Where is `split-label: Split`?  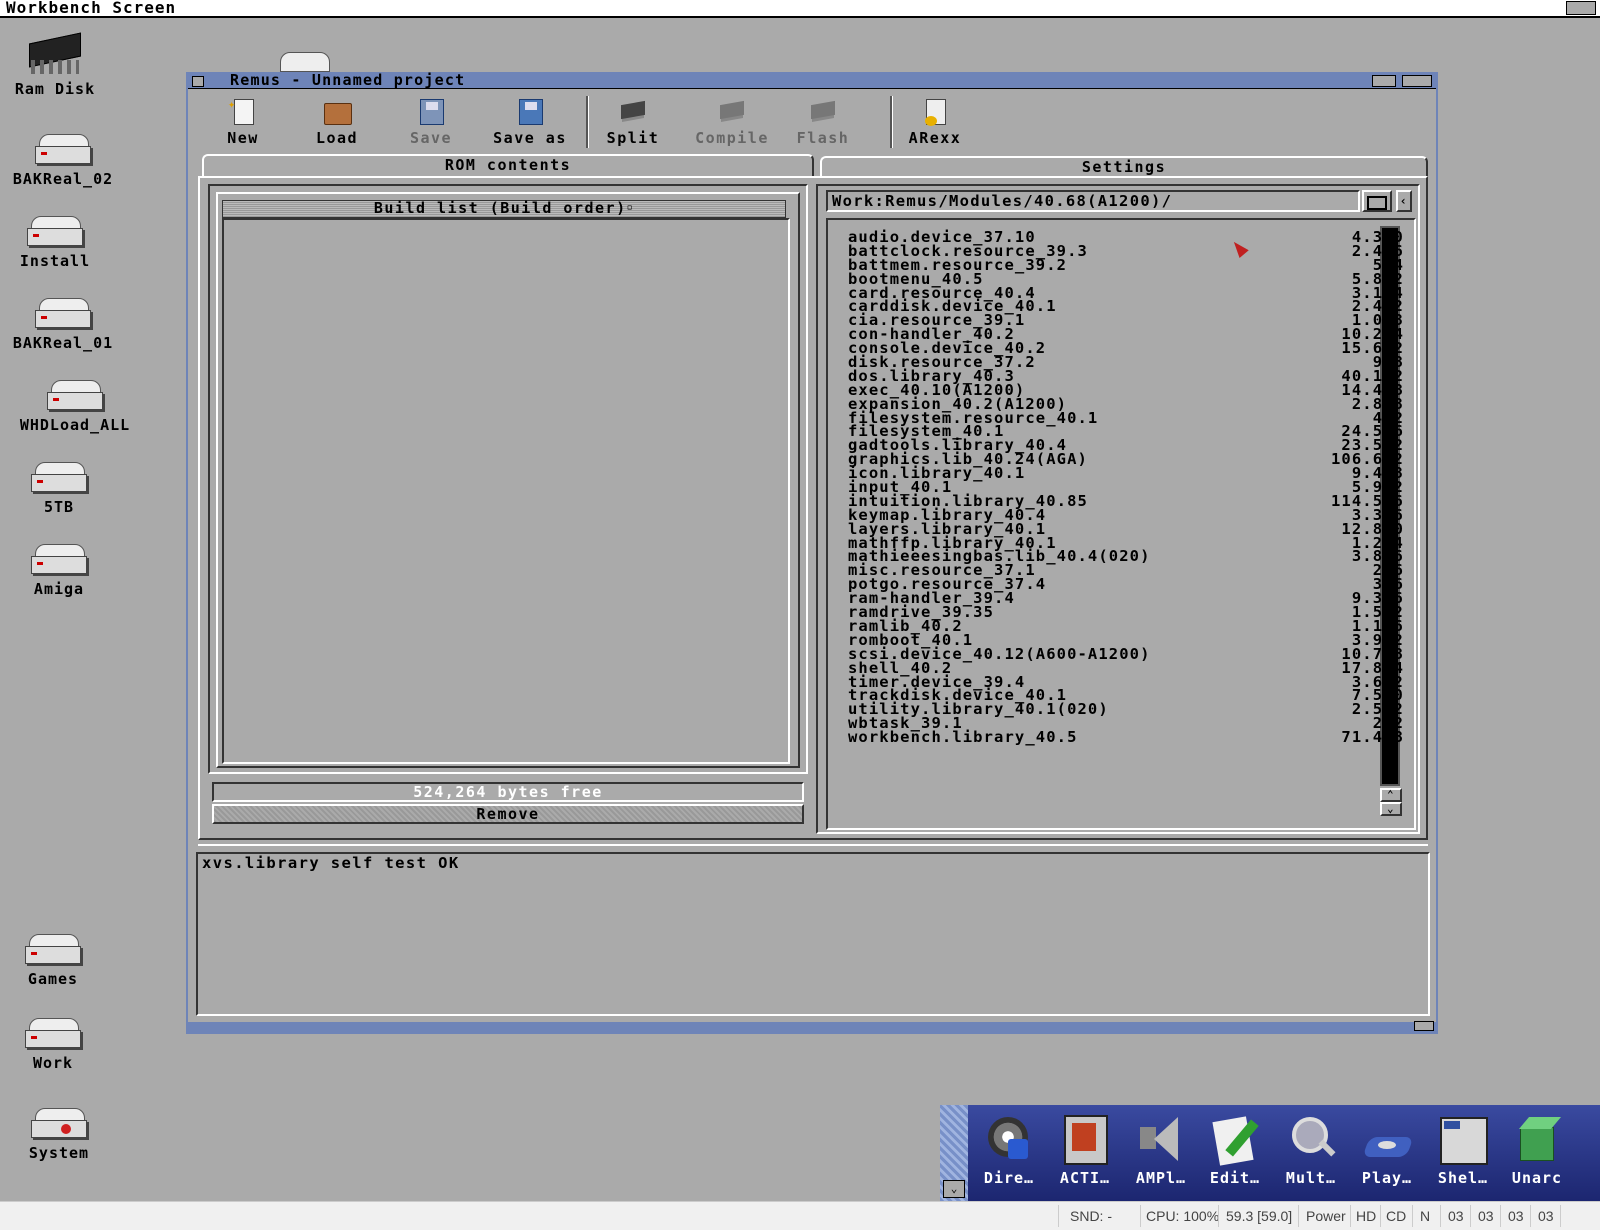
split-label: Split is located at coordinates (633, 138).